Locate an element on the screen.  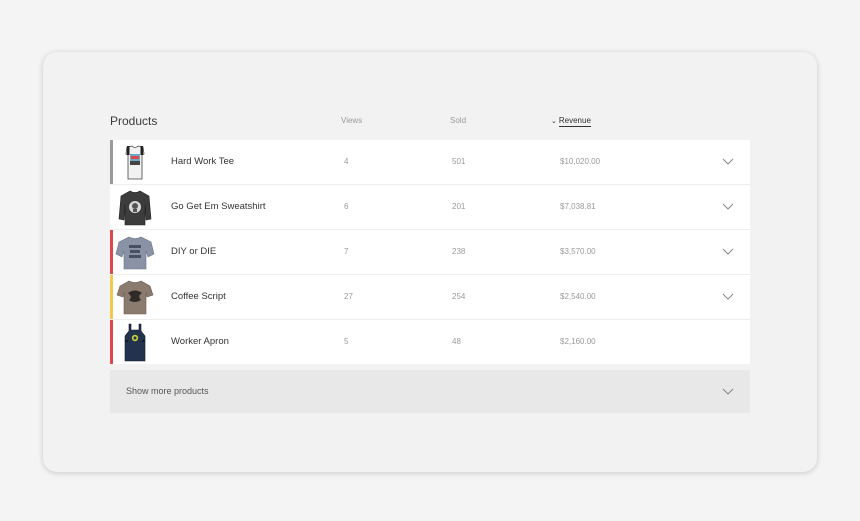
page-title: Products is located at coordinates (134, 121).